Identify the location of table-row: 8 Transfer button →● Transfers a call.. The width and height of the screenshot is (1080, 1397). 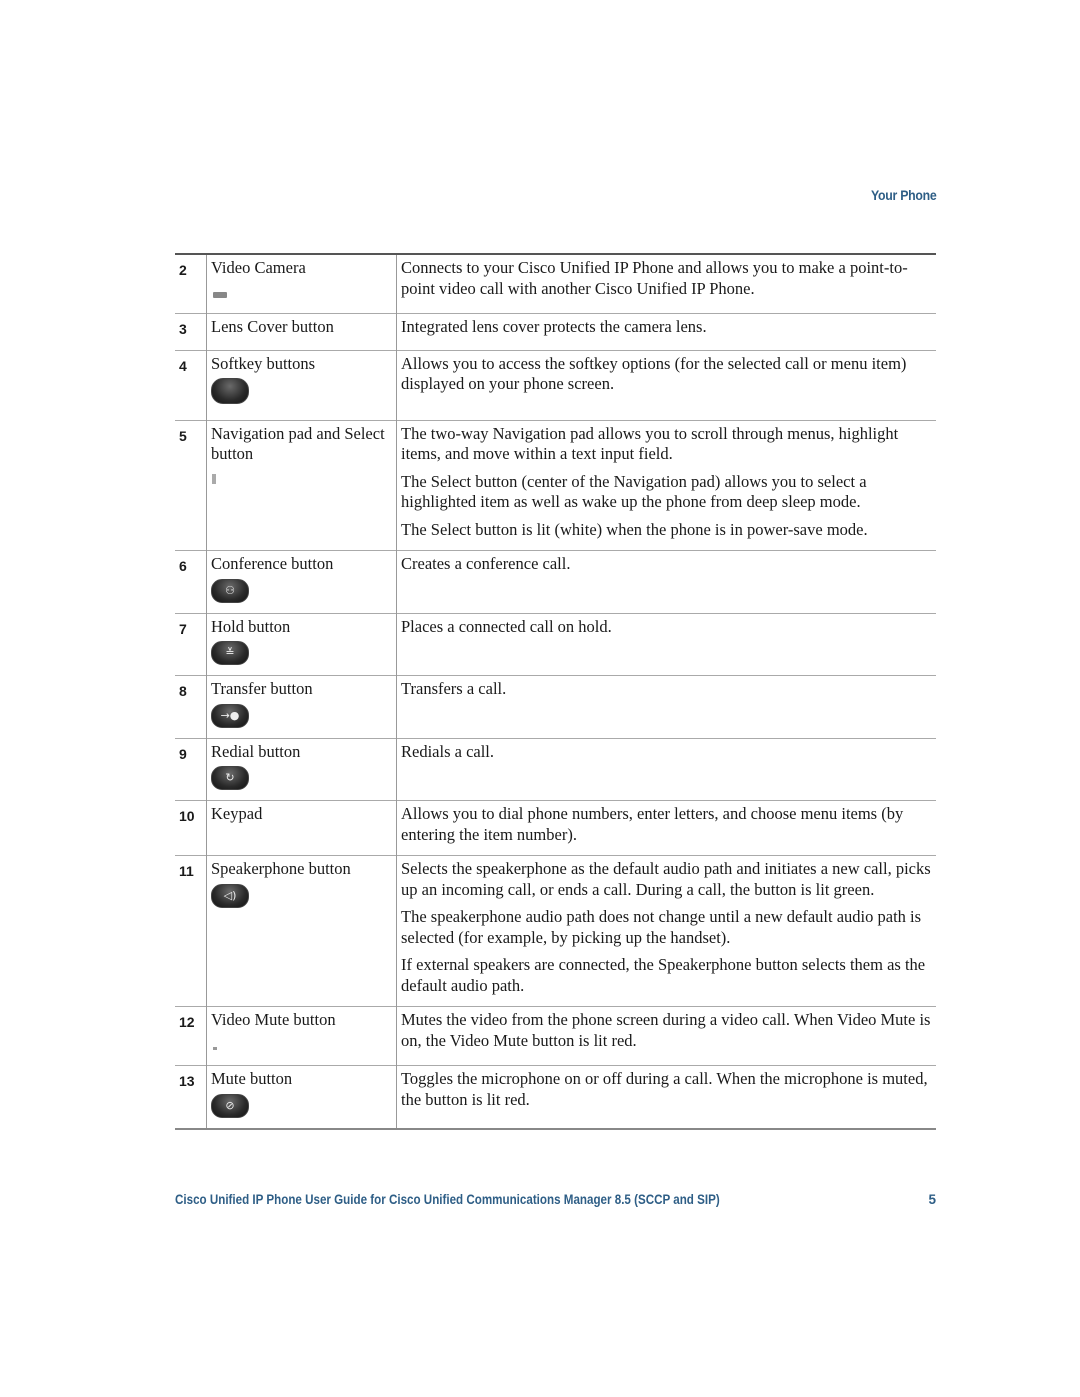
(555, 706).